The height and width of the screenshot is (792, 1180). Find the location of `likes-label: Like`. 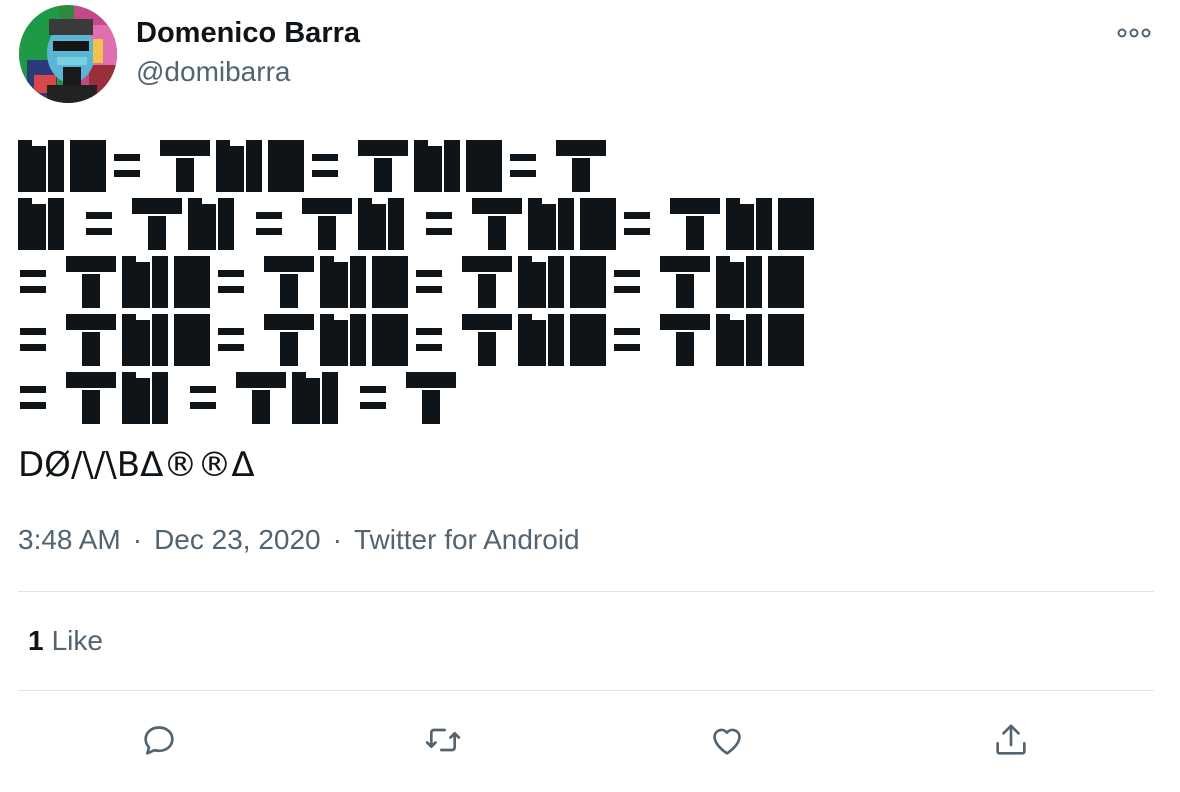

likes-label: Like is located at coordinates (77, 640).